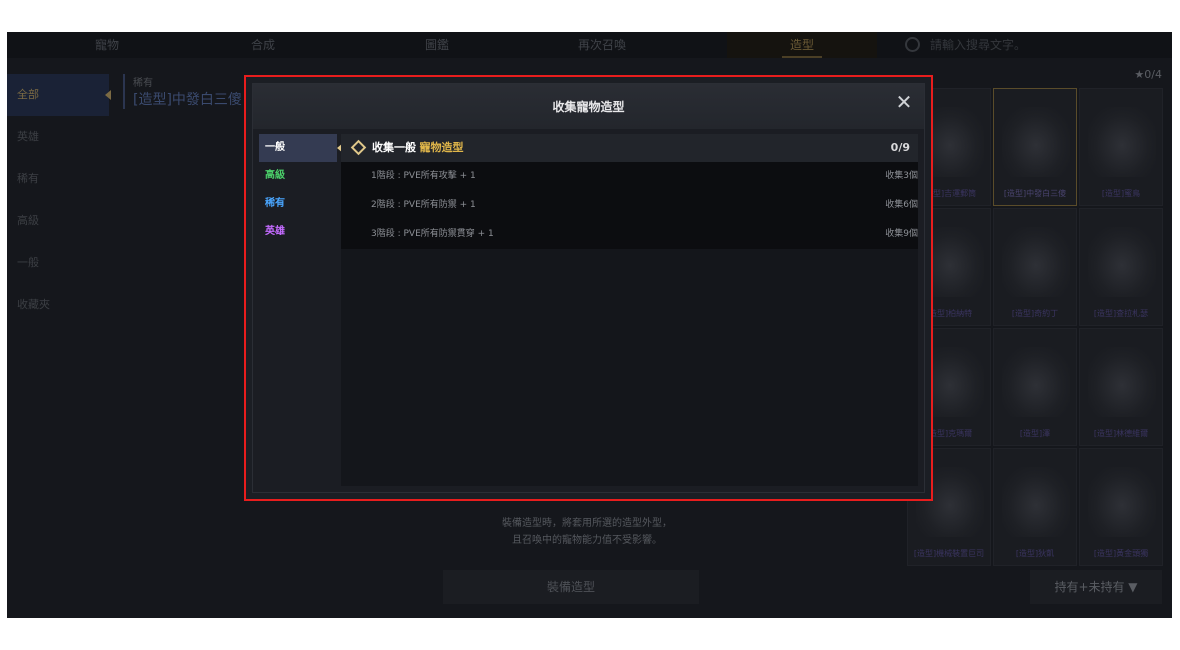  I want to click on collection-progress: 0/9, so click(900, 147).